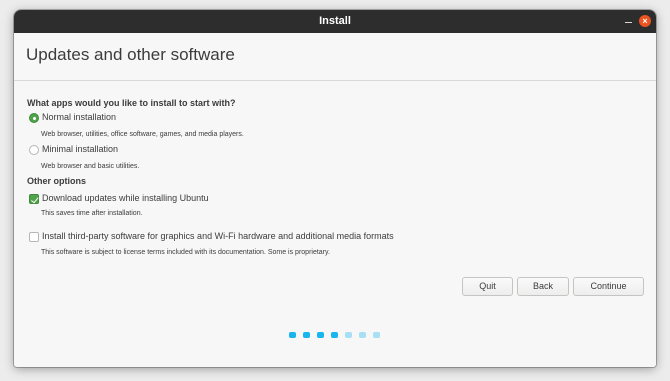  I want to click on title-bar: Install ×, so click(335, 21).